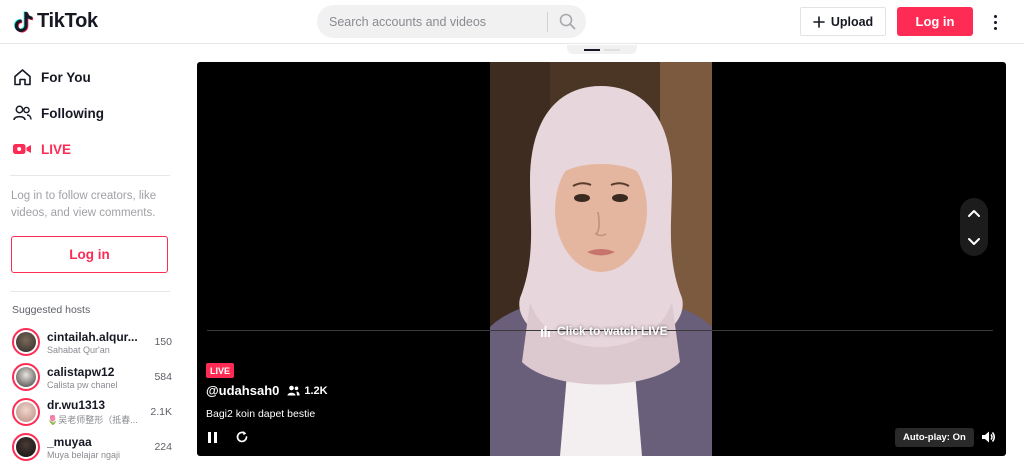 Image resolution: width=1024 pixels, height=464 pixels. Describe the element at coordinates (612, 331) in the screenshot. I see `watch-live-label: Click to watch LIVE` at that location.